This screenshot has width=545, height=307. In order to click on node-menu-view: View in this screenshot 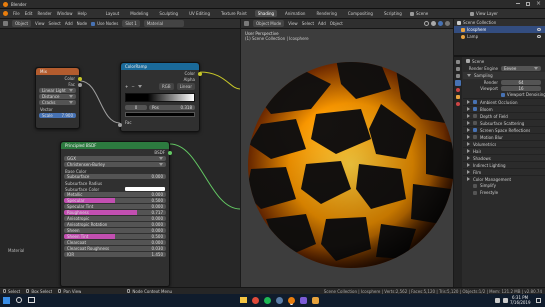, I will do `click(40, 23)`.